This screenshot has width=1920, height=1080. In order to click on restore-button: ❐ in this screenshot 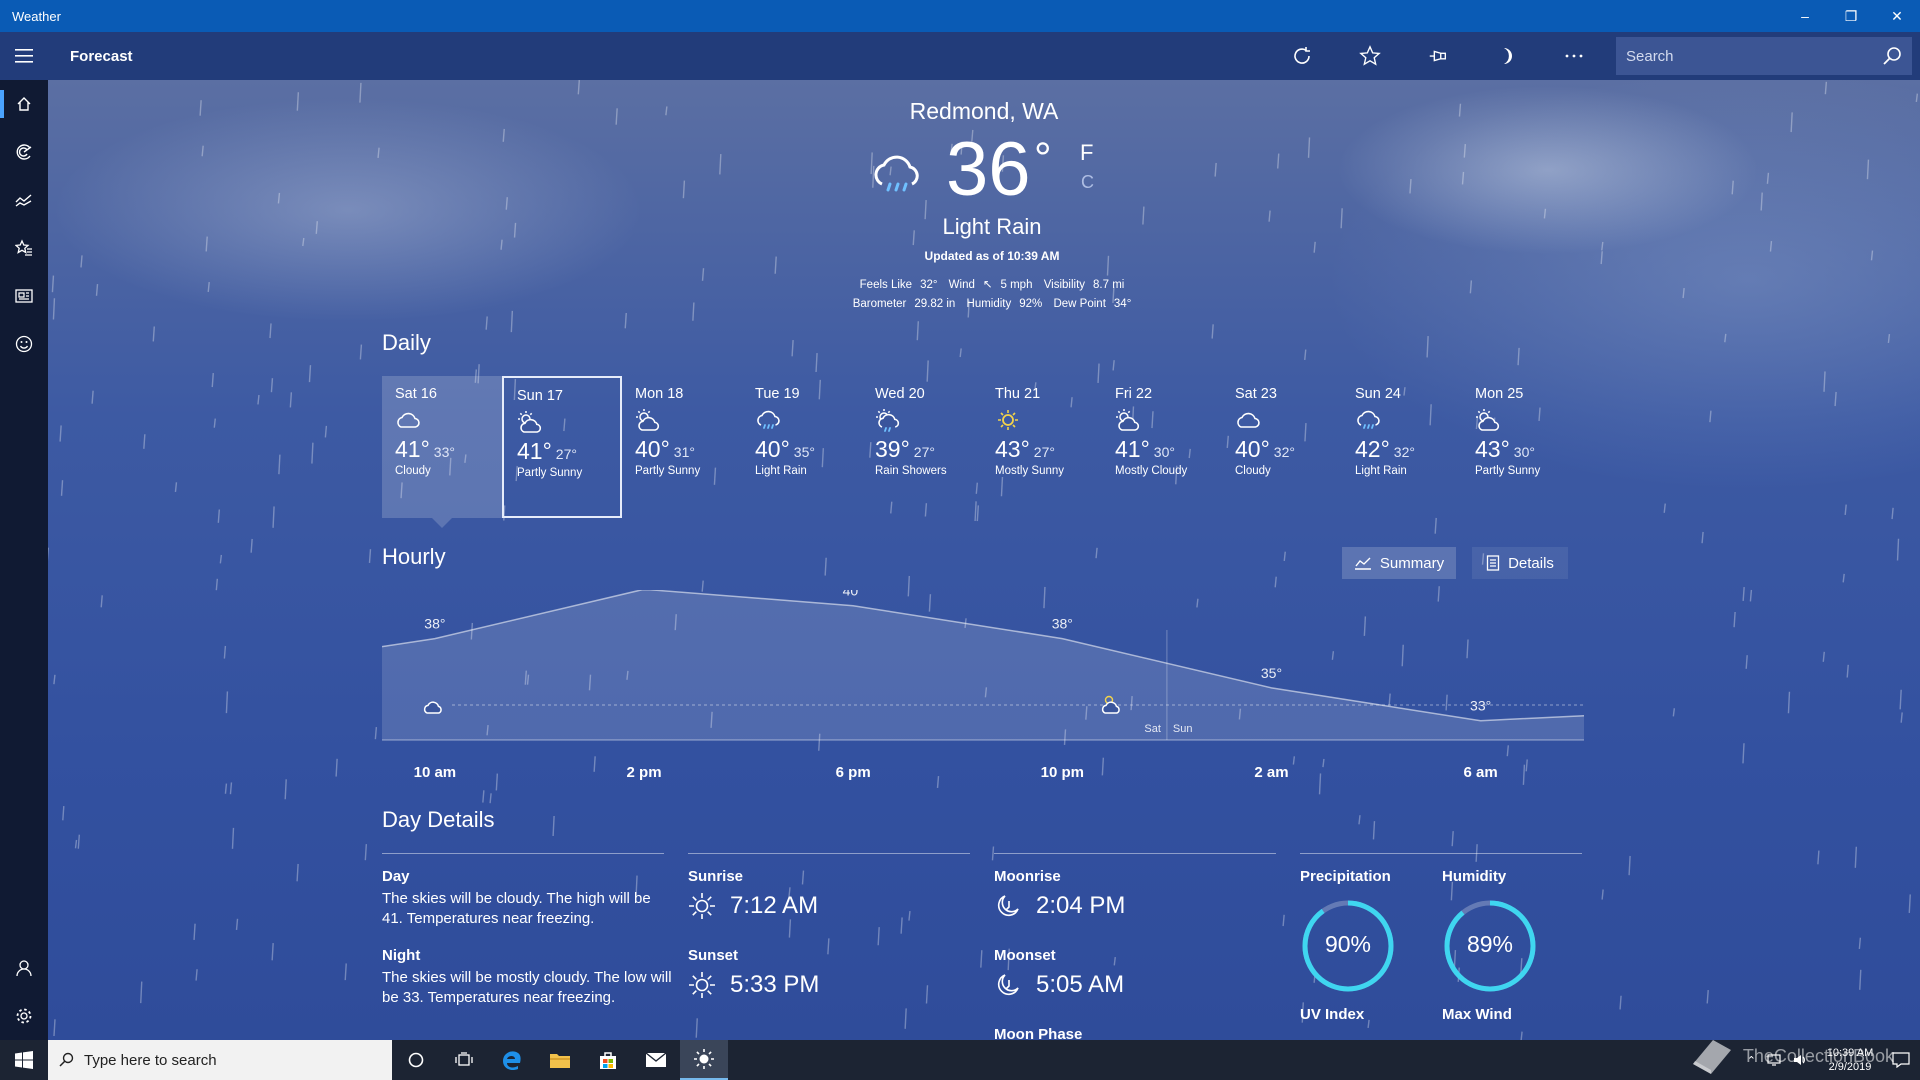, I will do `click(1851, 16)`.